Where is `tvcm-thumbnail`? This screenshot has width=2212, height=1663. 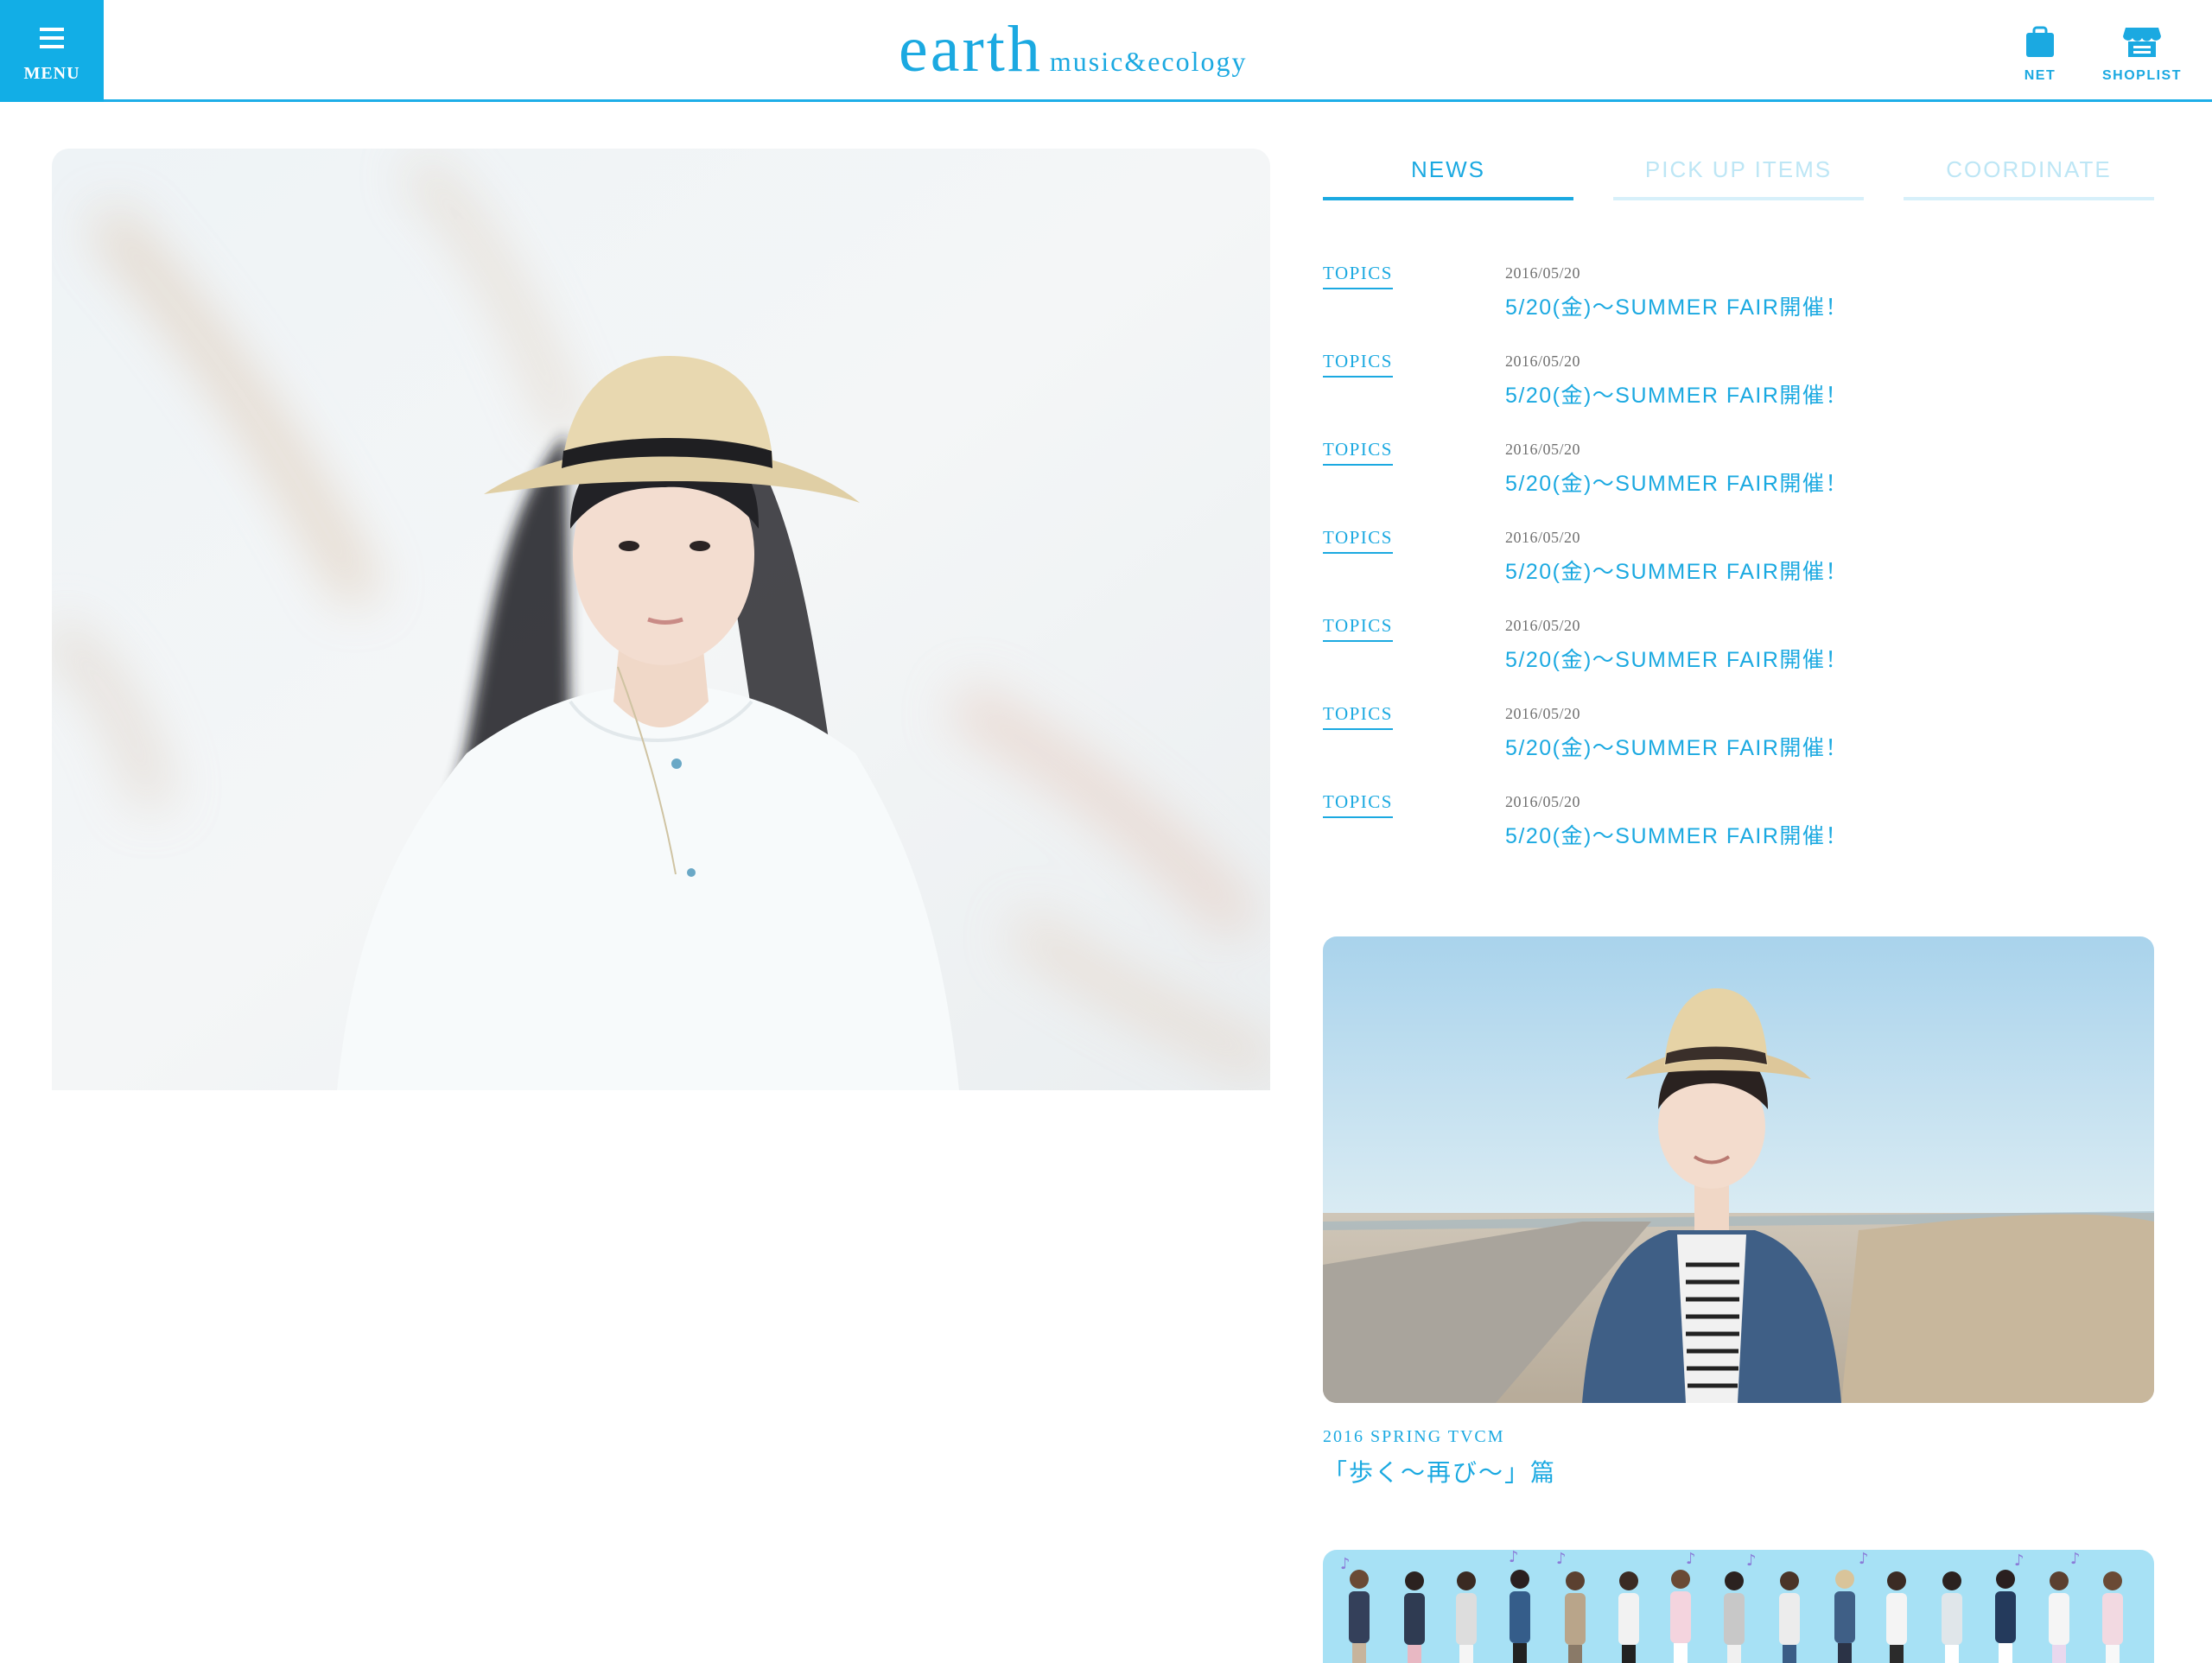
tvcm-thumbnail is located at coordinates (1738, 1170).